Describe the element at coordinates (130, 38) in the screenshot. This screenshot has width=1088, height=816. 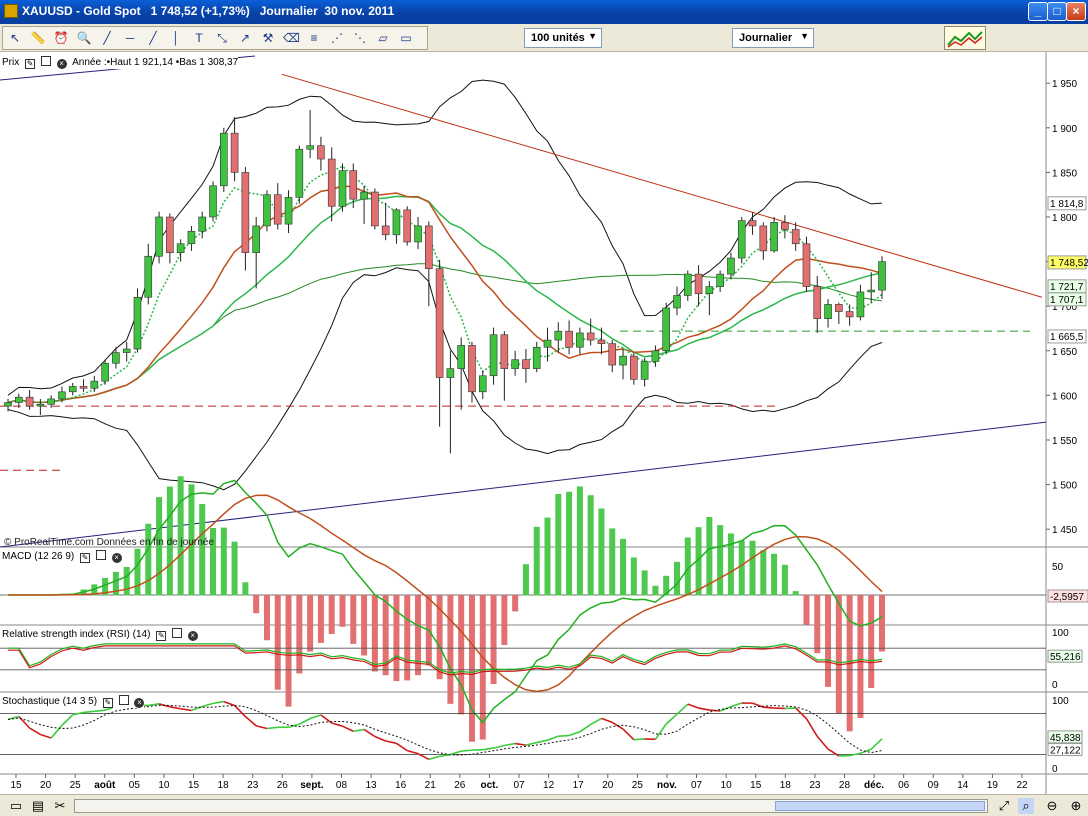
I see `horizontal-line-icon: ─` at that location.